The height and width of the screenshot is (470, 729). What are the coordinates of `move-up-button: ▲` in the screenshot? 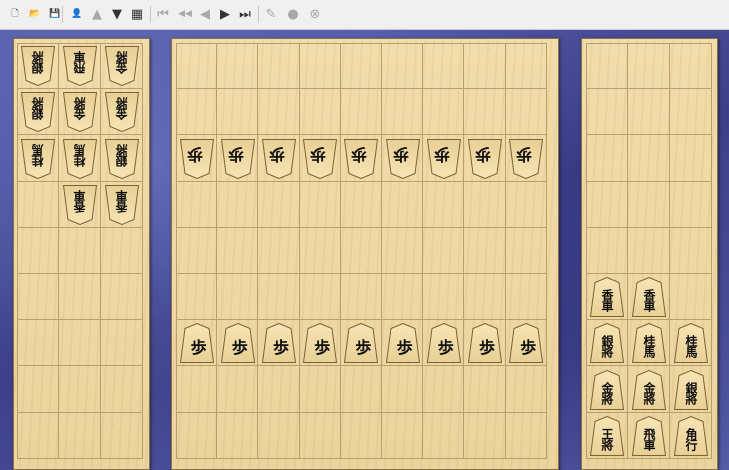 It's located at (97, 14).